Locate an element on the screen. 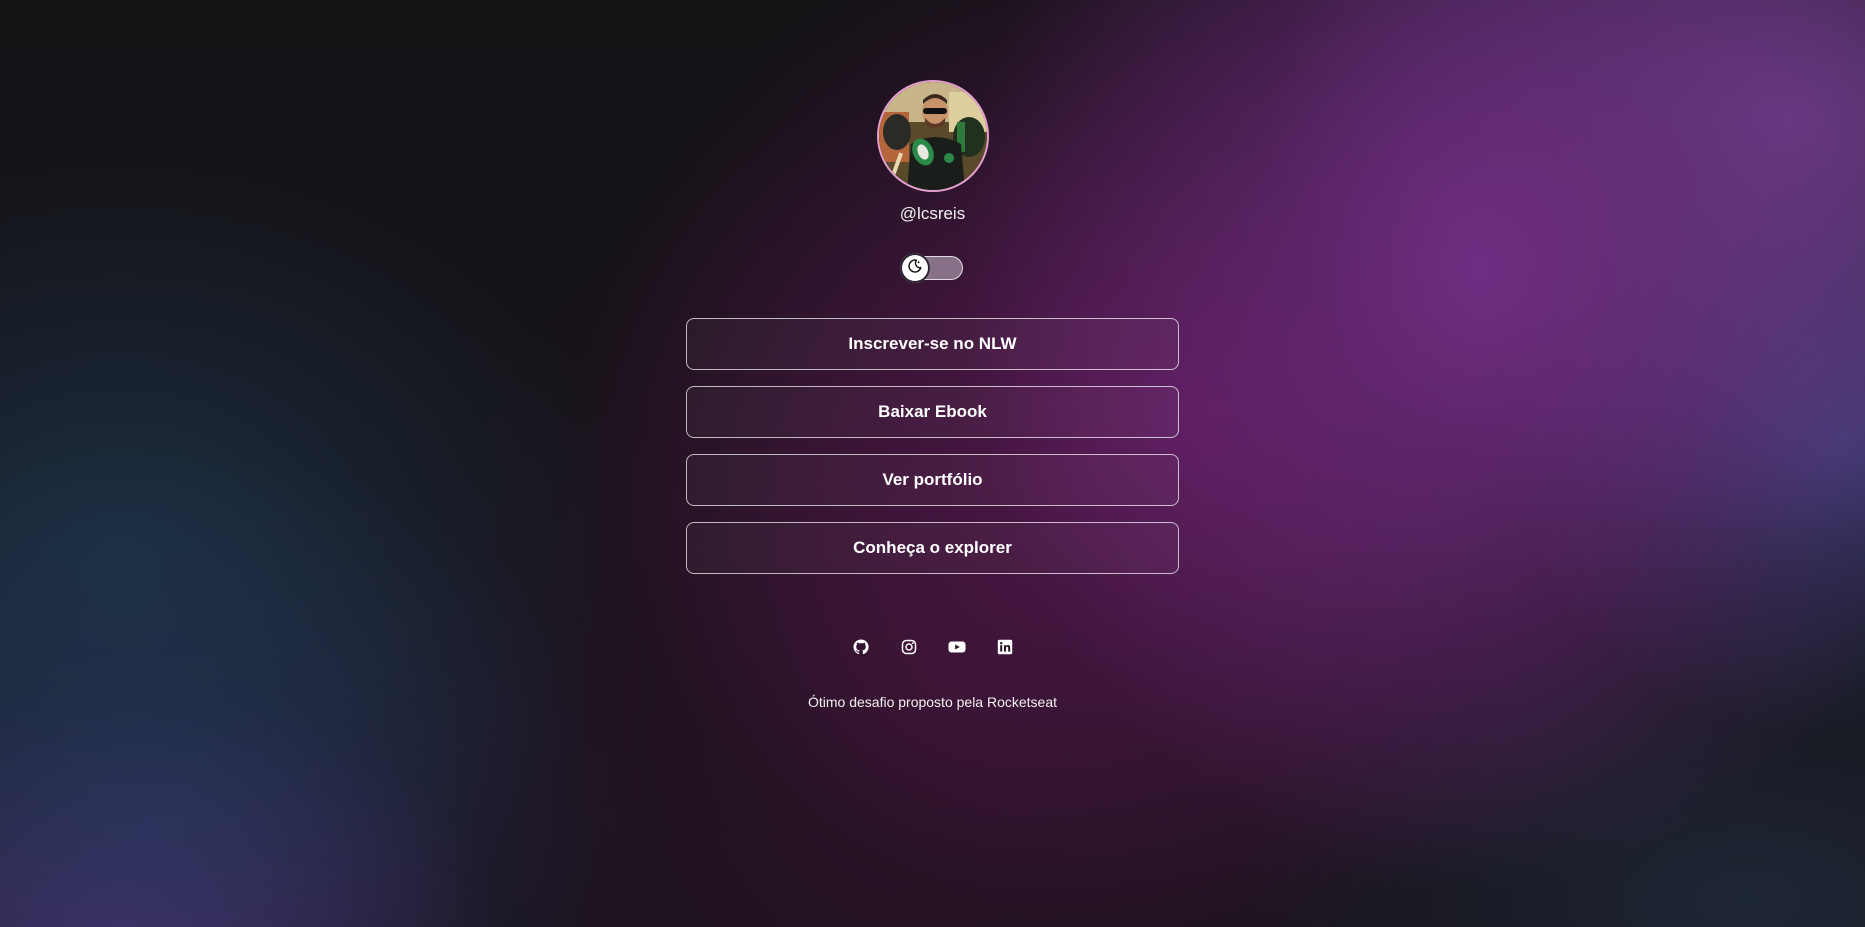 The image size is (1865, 927). theme-toggle-switch is located at coordinates (931, 268).